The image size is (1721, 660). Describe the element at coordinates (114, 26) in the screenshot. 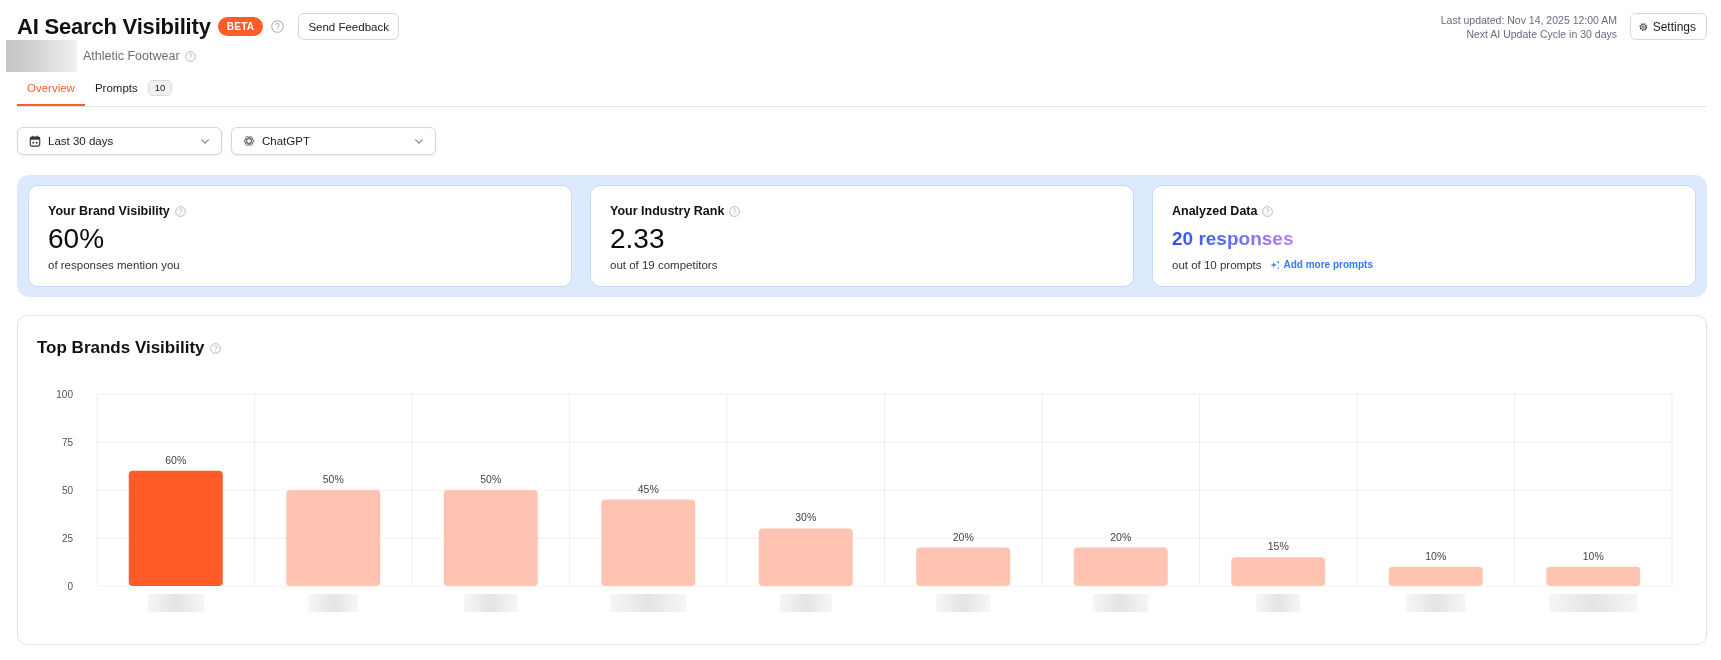

I see `page-title: AI Search Visibility` at that location.